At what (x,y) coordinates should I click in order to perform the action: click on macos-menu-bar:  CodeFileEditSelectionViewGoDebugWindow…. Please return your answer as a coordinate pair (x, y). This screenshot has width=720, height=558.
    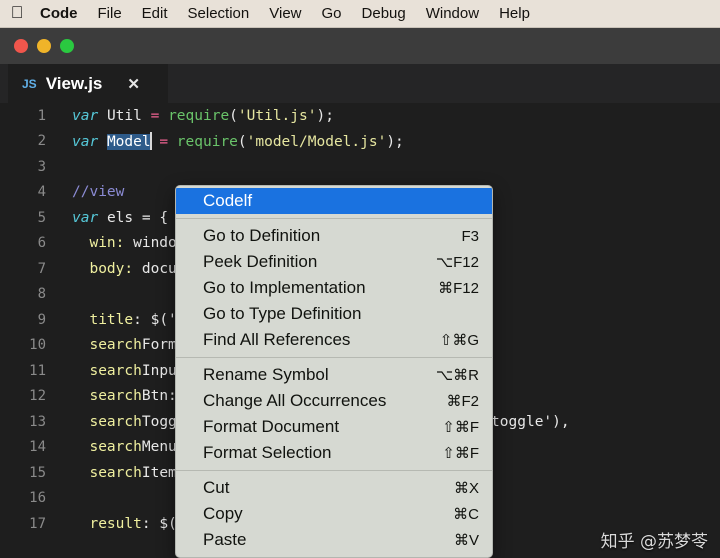
    Looking at the image, I should click on (360, 14).